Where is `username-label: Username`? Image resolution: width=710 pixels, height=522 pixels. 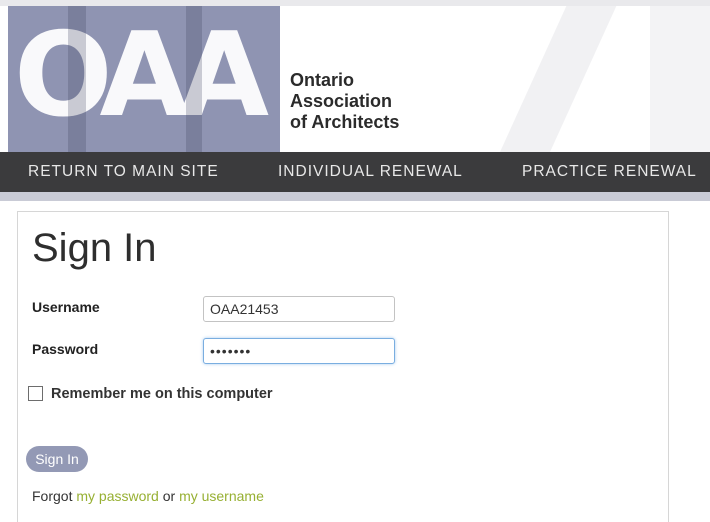
username-label: Username is located at coordinates (66, 307).